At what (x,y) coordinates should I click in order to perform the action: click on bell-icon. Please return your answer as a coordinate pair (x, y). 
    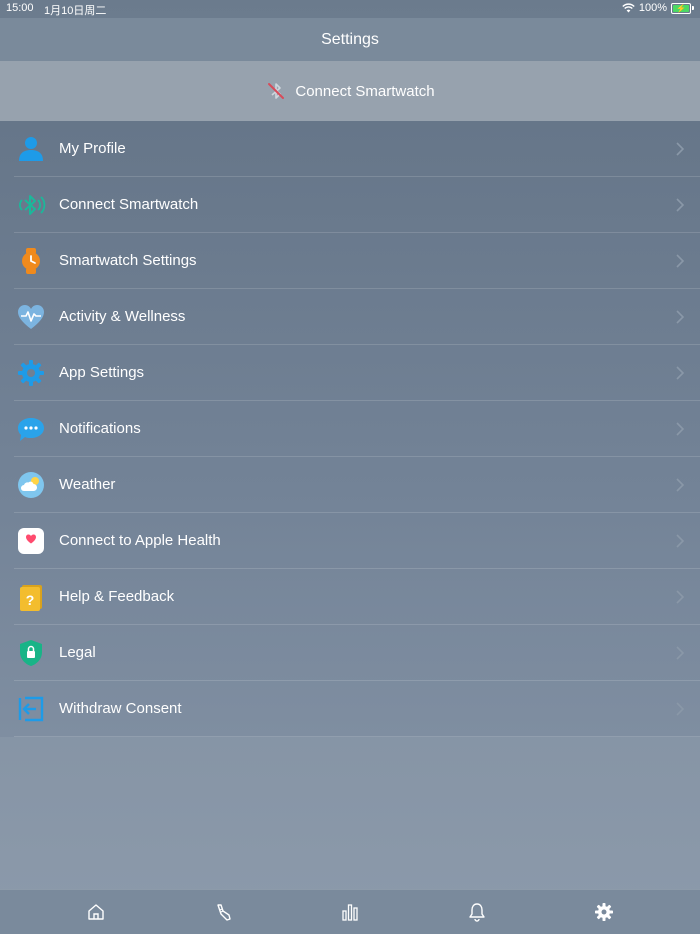
    Looking at the image, I should click on (477, 912).